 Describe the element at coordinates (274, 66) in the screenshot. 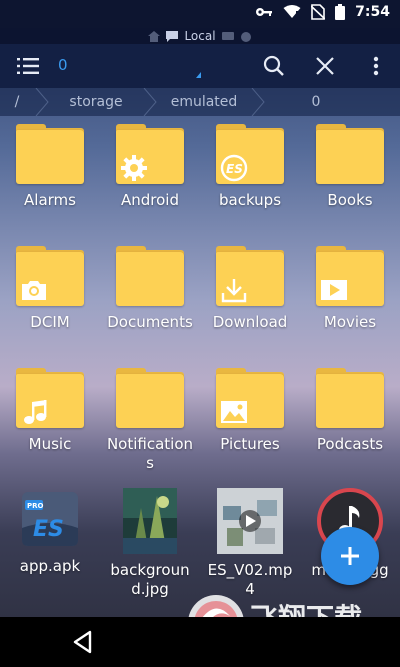

I see `search-icon` at that location.